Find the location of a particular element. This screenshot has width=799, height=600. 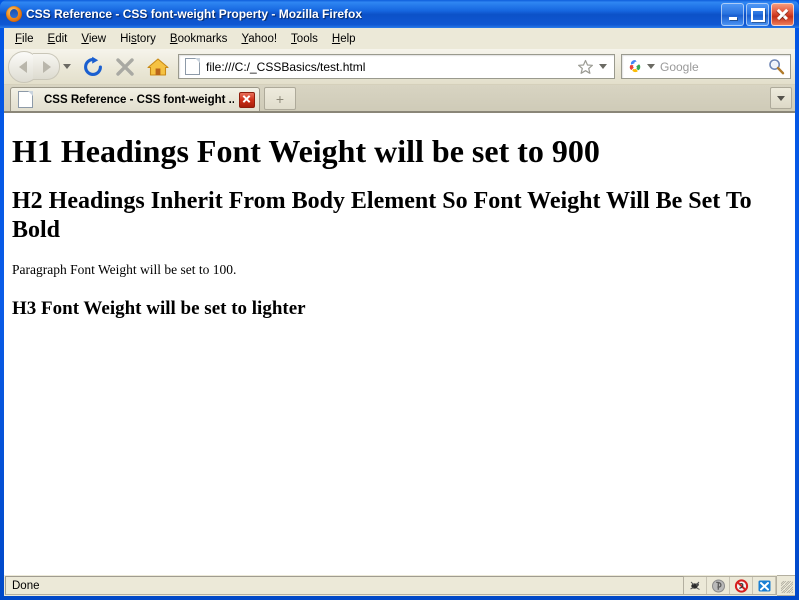

status-bar: Done is located at coordinates (399, 585).